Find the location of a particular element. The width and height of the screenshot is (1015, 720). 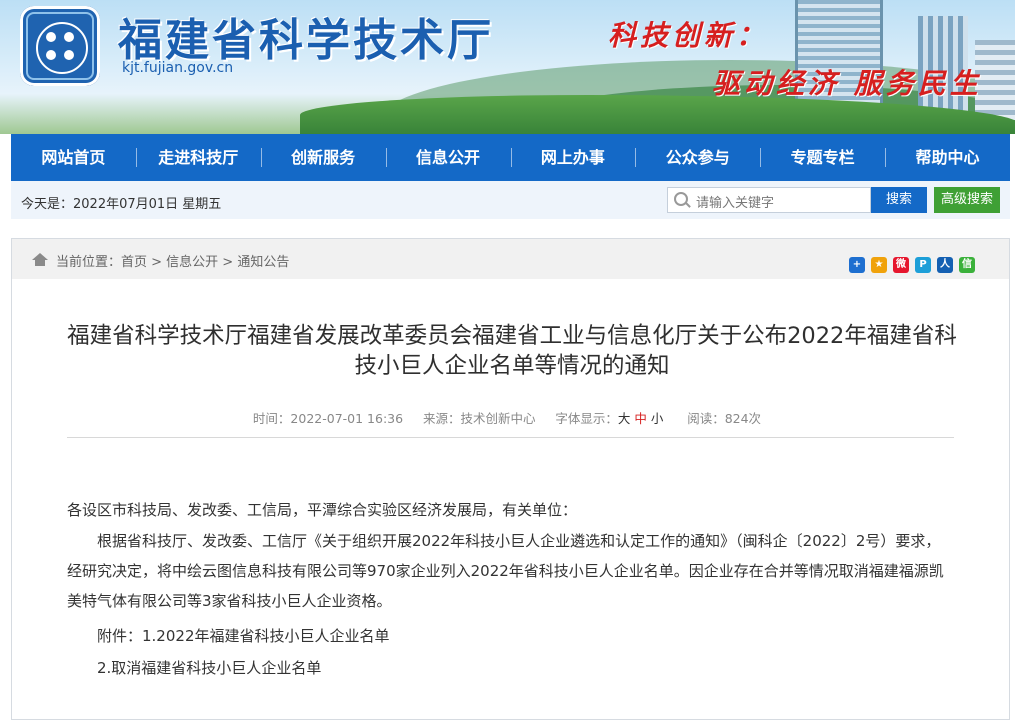

today-date: 今天是：2022年07月01日 星期五 is located at coordinates (121, 204).